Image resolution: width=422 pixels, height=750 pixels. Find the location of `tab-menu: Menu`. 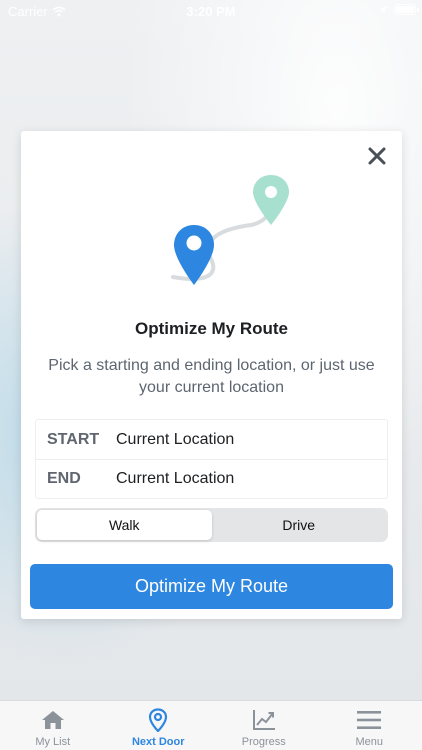

tab-menu: Menu is located at coordinates (369, 725).